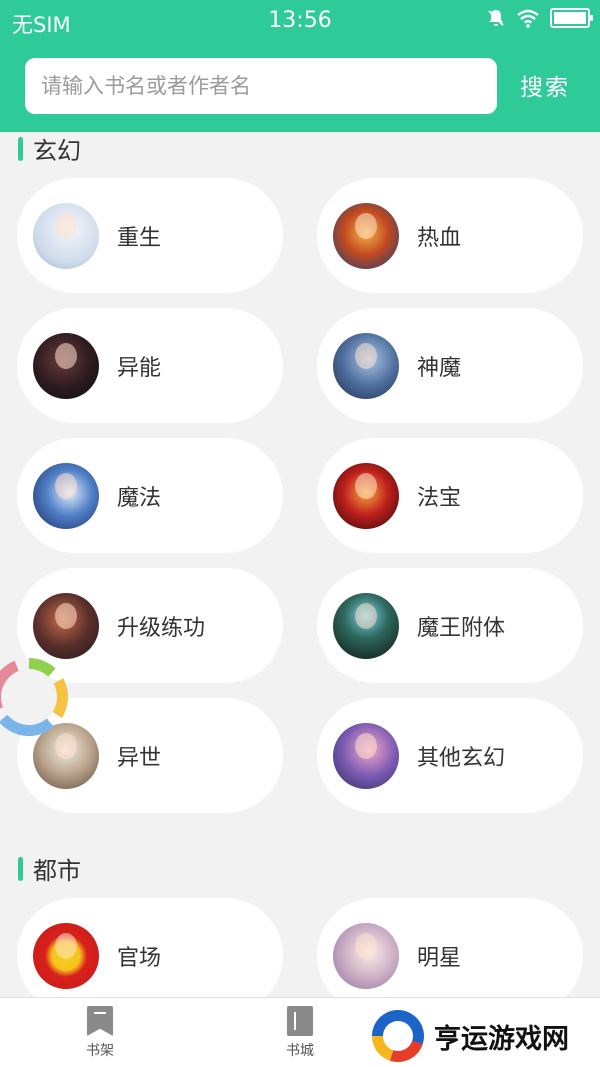 The image size is (600, 1067). I want to click on category-label: 法宝, so click(439, 498).